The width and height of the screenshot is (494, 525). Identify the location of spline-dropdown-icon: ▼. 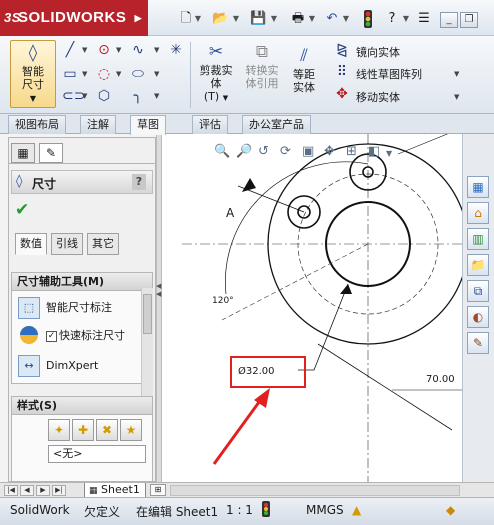
(156, 50).